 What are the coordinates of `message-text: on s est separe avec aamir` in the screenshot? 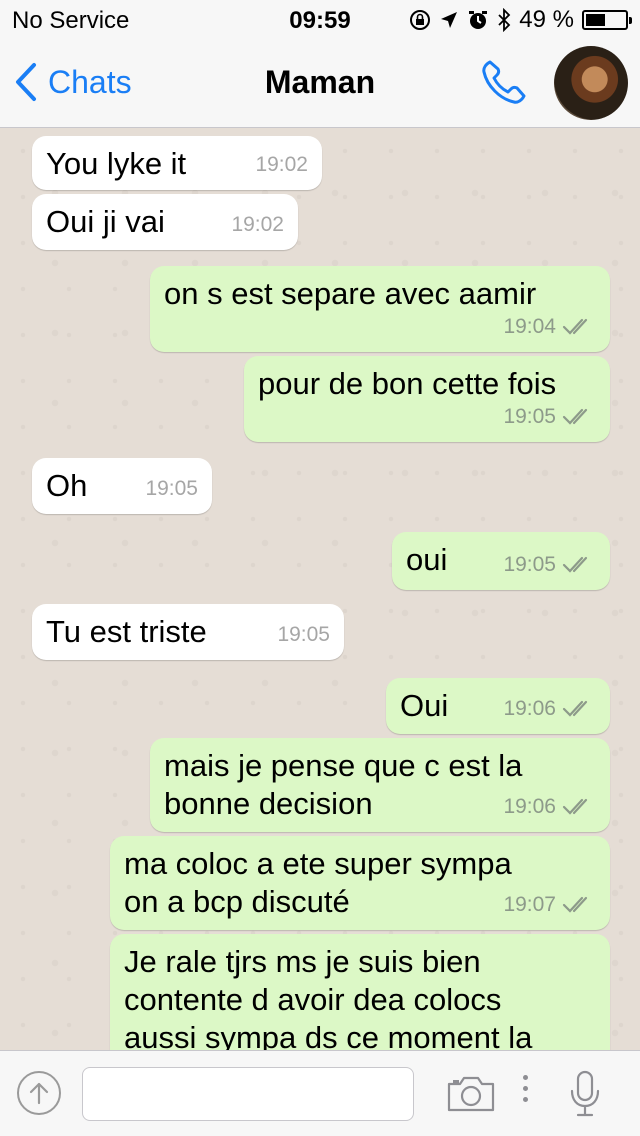 It's located at (350, 294).